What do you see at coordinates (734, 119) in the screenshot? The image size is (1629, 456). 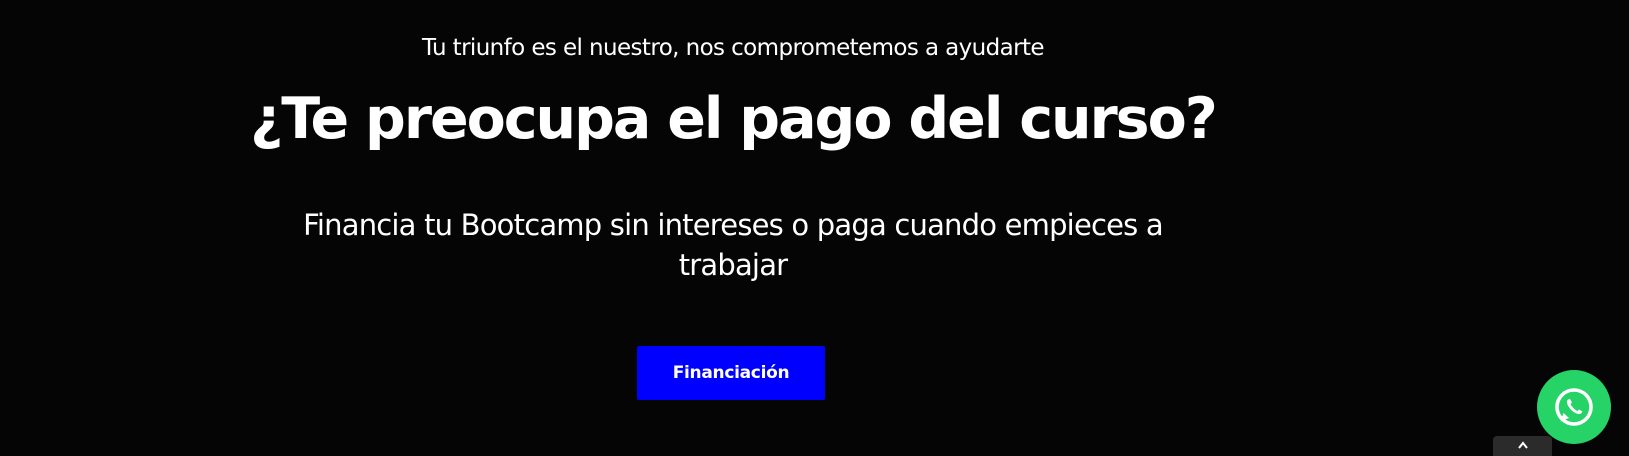 I see `headline: ¿Te preocupa el pago del curso?` at bounding box center [734, 119].